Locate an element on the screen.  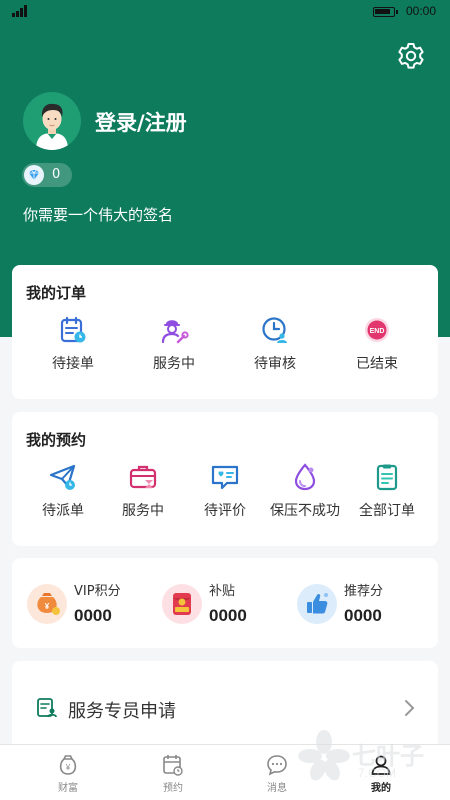
appt-pending-dispatch: 待派单 is located at coordinates (63, 491).